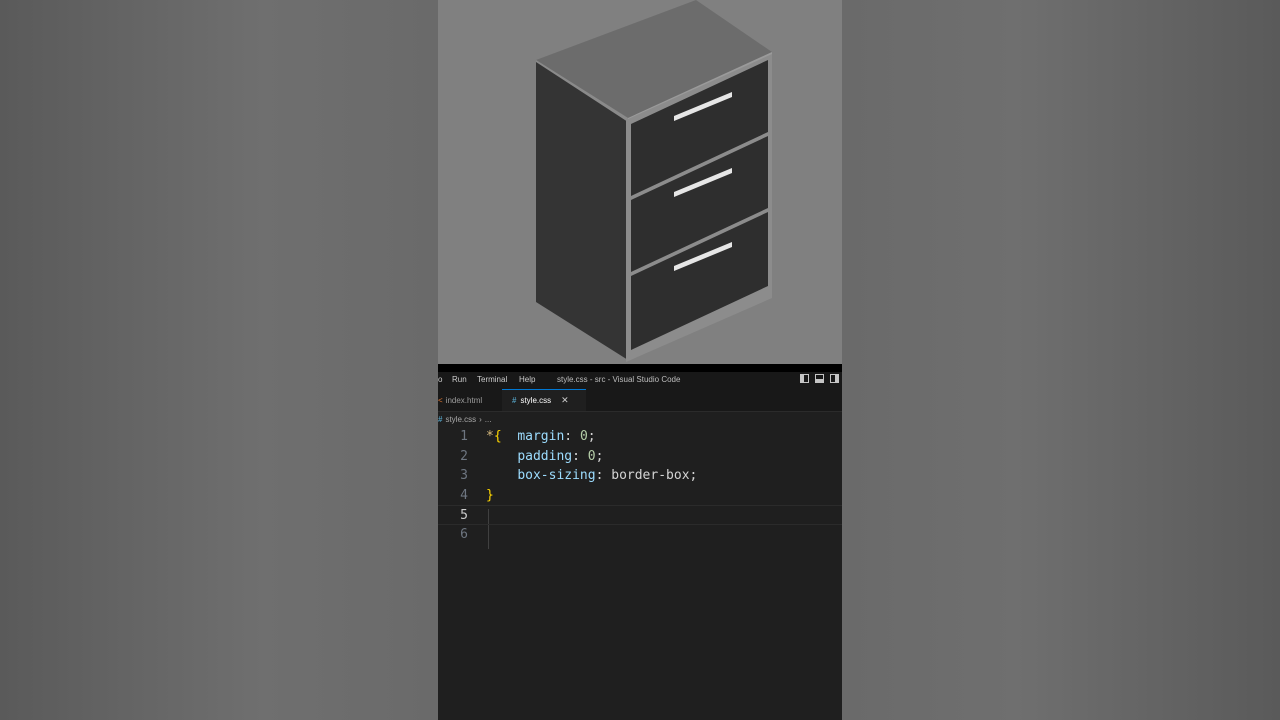 This screenshot has height=720, width=1280. I want to click on tab-style-css: # style.css ✕, so click(544, 400).